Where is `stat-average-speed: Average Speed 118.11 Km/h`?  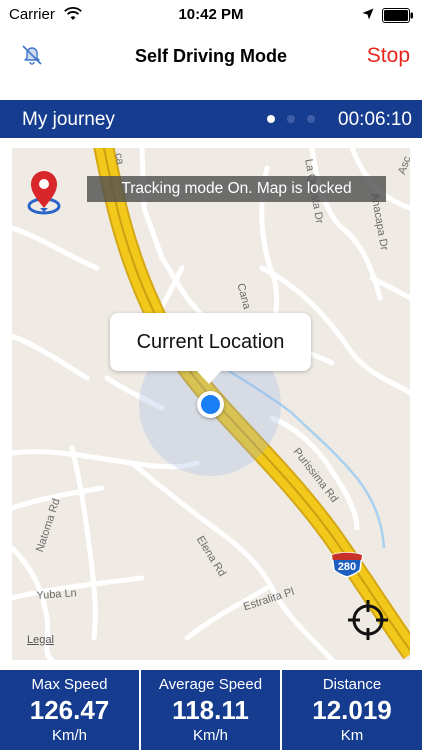
stat-average-speed: Average Speed 118.11 Km/h is located at coordinates (210, 710).